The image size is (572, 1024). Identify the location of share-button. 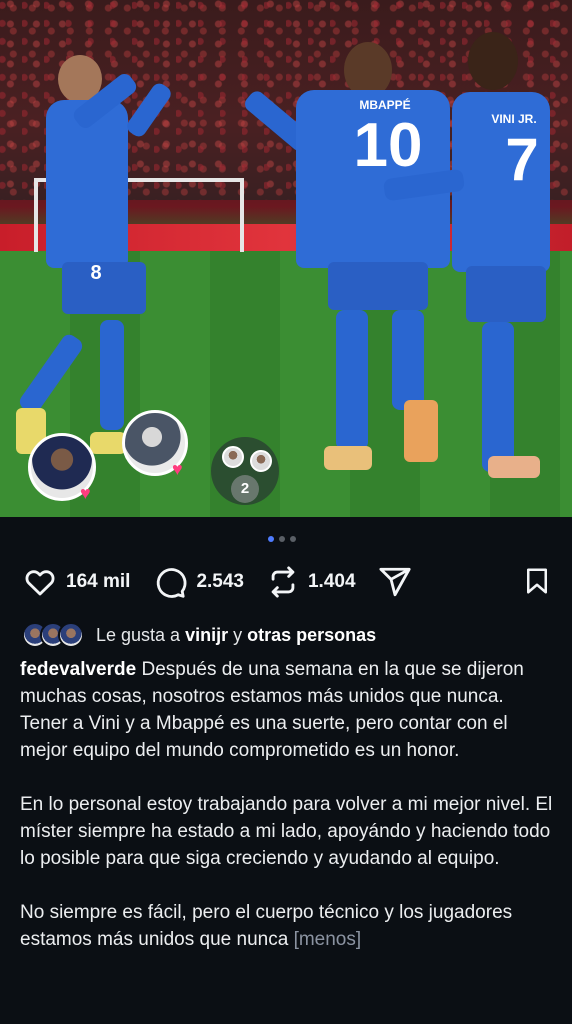
(395, 582).